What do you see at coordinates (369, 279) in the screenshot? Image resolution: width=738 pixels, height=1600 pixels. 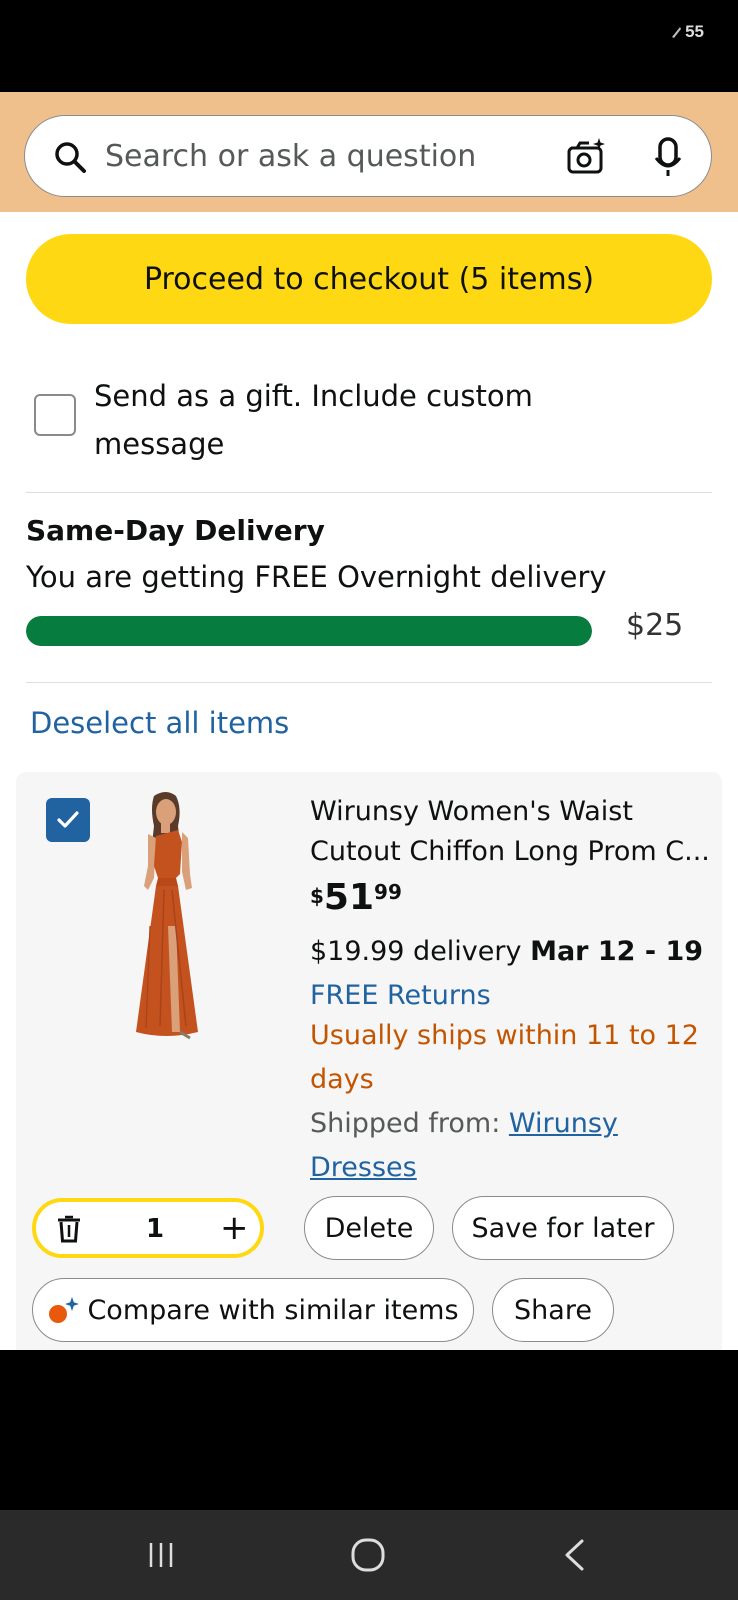 I see `proceed-to-checkout-button: Proceed to checkout (5 items)` at bounding box center [369, 279].